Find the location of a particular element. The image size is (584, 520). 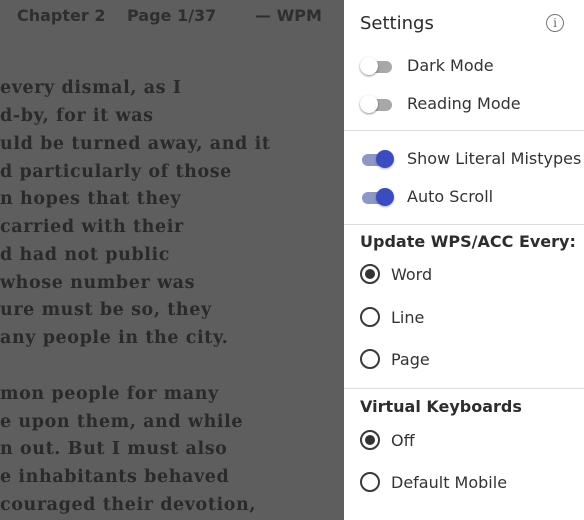

toggle-label: Dark Mode is located at coordinates (450, 65).